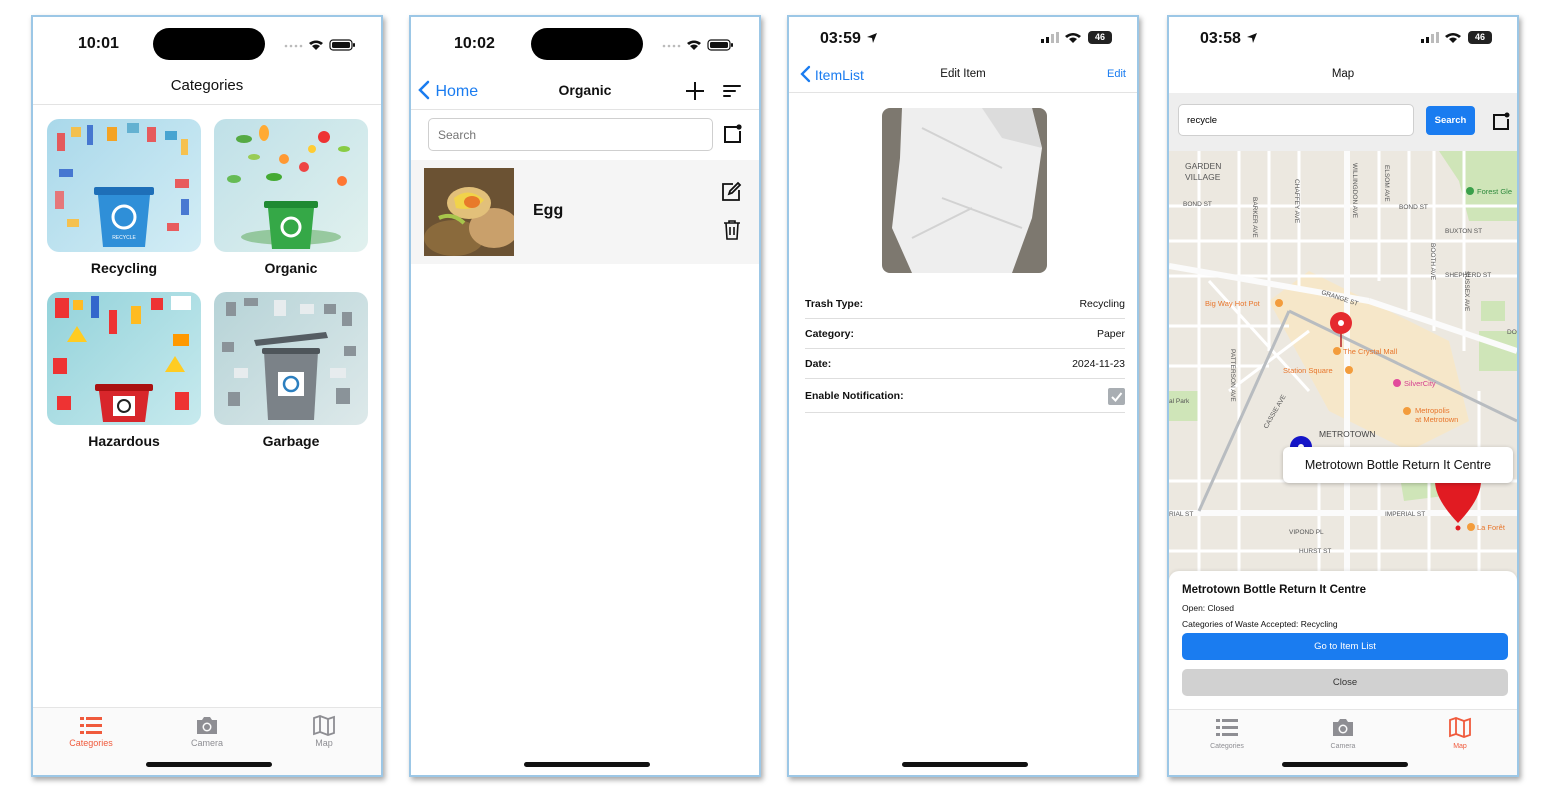 Image resolution: width=1550 pixels, height=802 pixels. Describe the element at coordinates (469, 212) in the screenshot. I see `food-scraps-photo` at that location.